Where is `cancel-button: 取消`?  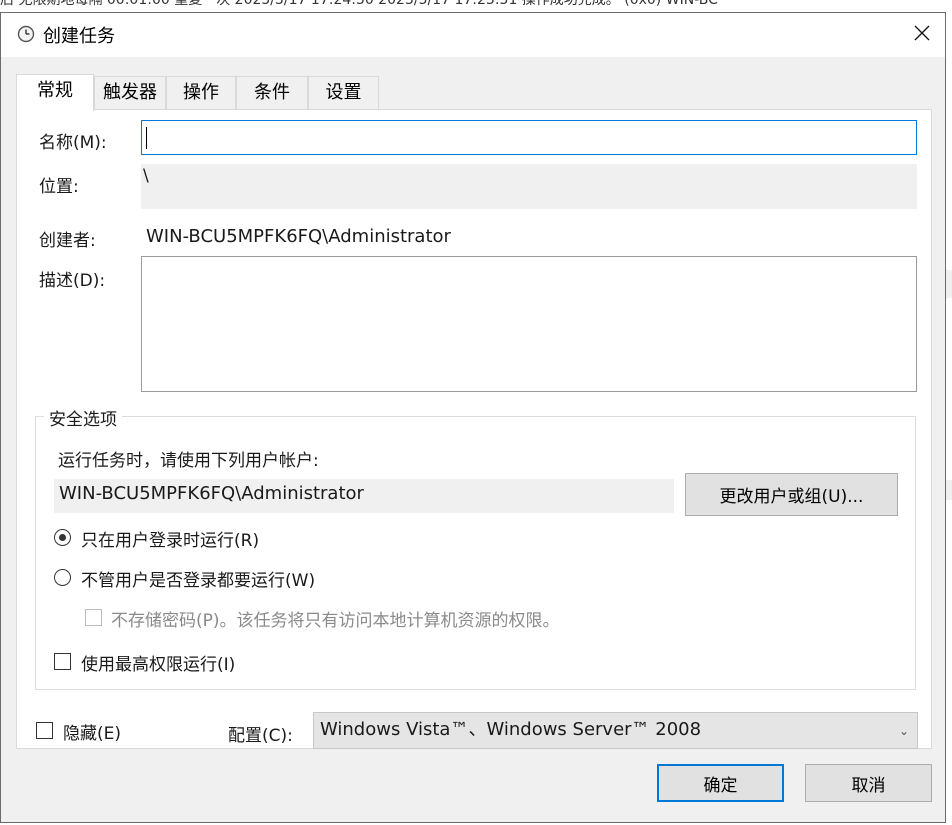 cancel-button: 取消 is located at coordinates (868, 783).